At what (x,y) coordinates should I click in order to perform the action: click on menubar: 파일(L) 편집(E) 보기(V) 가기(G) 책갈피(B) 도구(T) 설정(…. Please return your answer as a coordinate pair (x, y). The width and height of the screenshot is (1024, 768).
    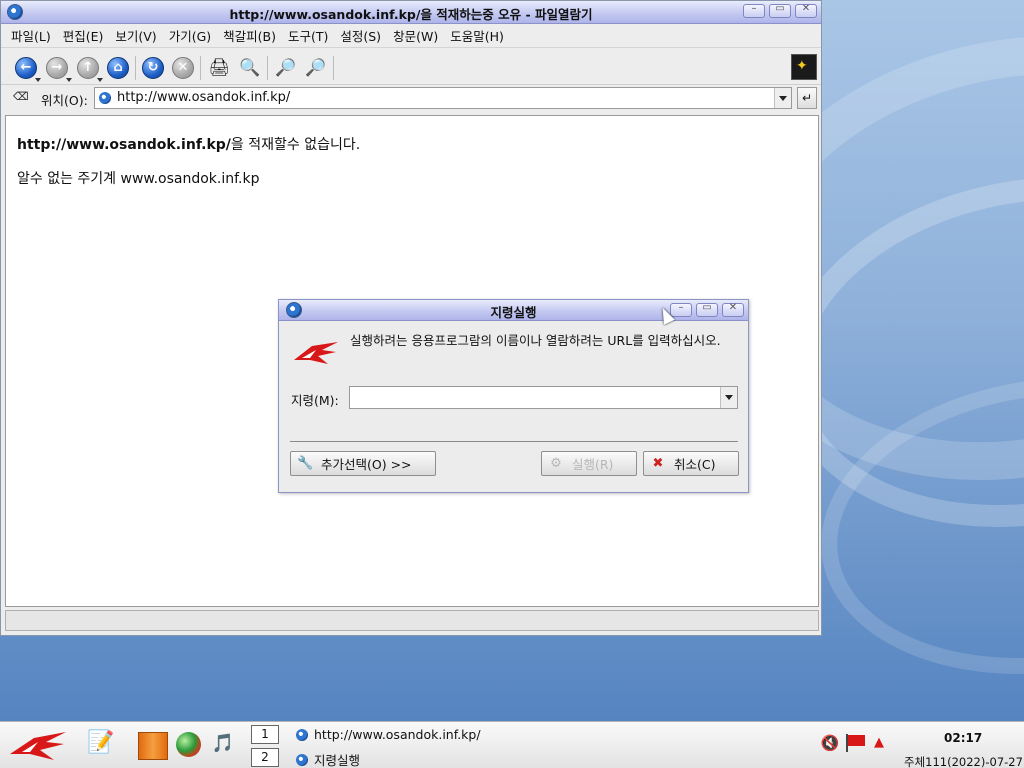
    Looking at the image, I should click on (411, 36).